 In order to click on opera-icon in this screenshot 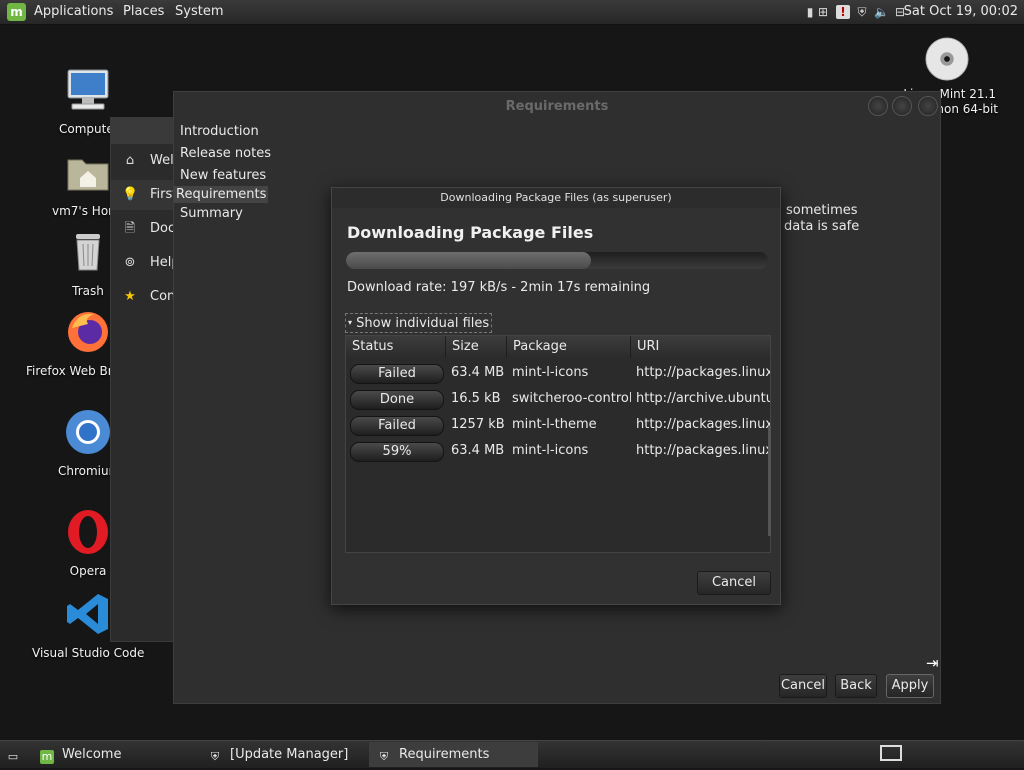, I will do `click(88, 532)`.